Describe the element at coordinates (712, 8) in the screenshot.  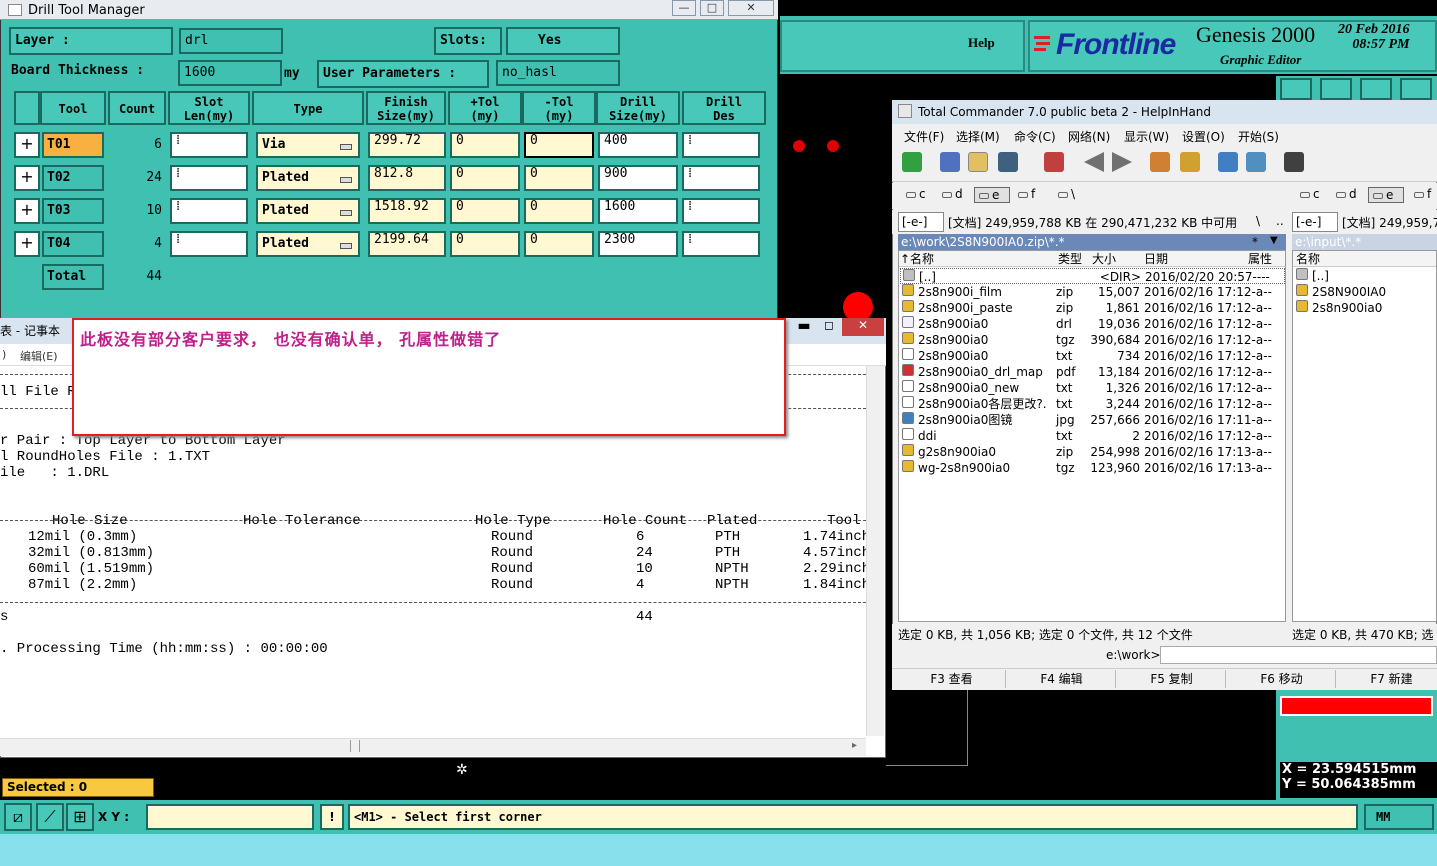
I see `maximize-button: □` at that location.